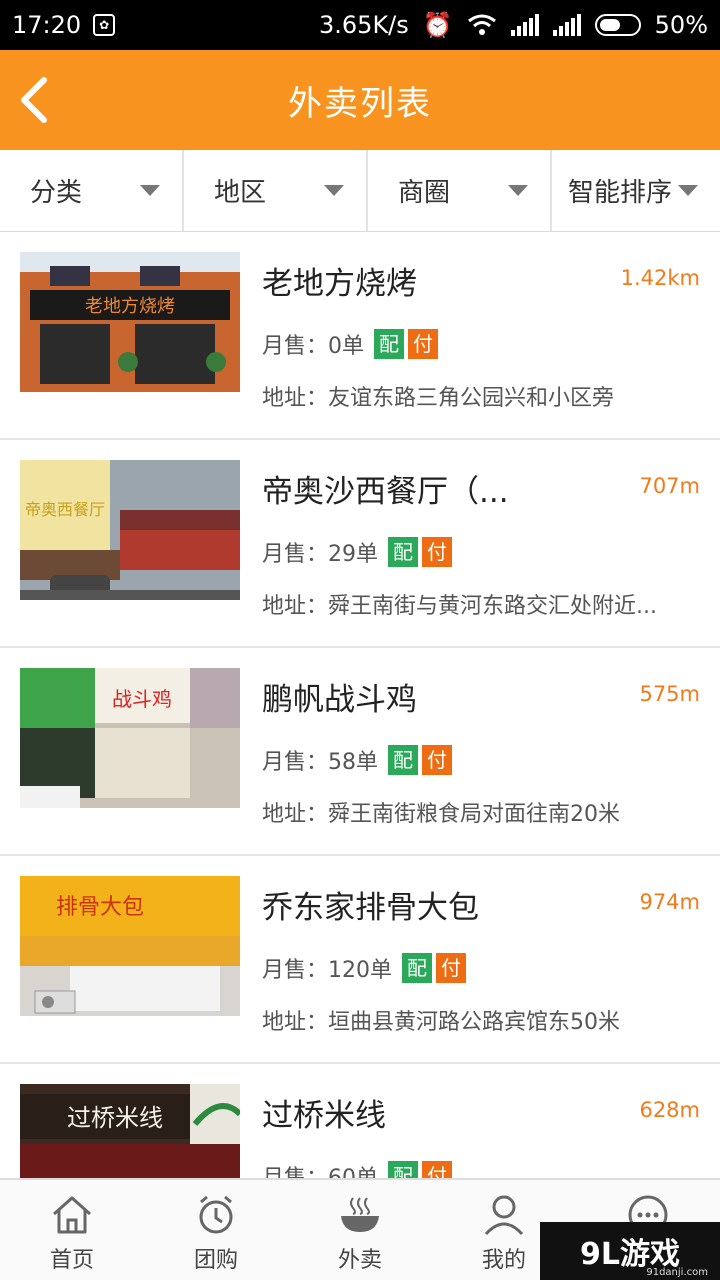  What do you see at coordinates (320, 1169) in the screenshot?
I see `shop-sales: 月售：60单` at bounding box center [320, 1169].